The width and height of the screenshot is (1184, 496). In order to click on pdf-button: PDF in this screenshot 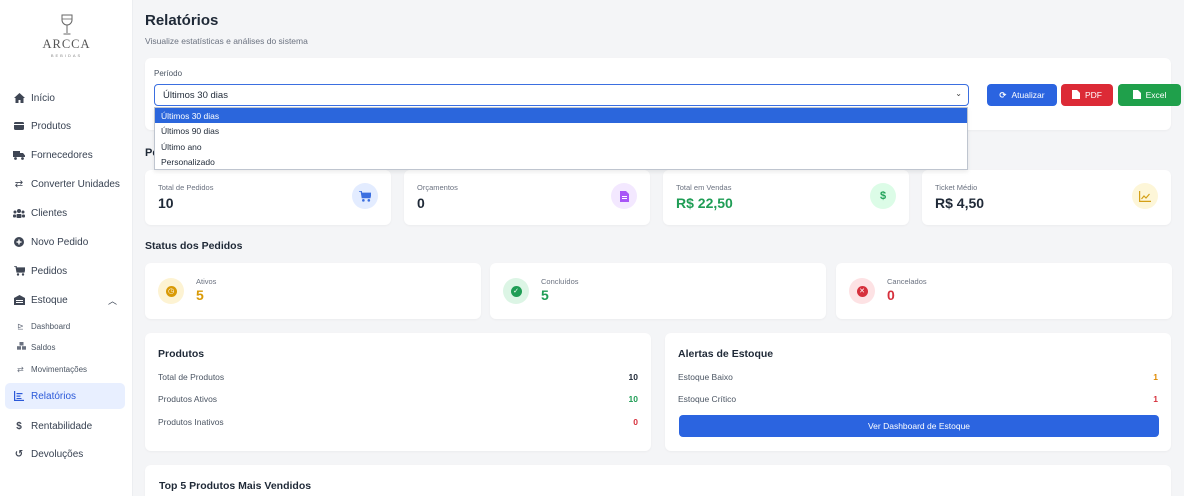, I will do `click(1087, 95)`.